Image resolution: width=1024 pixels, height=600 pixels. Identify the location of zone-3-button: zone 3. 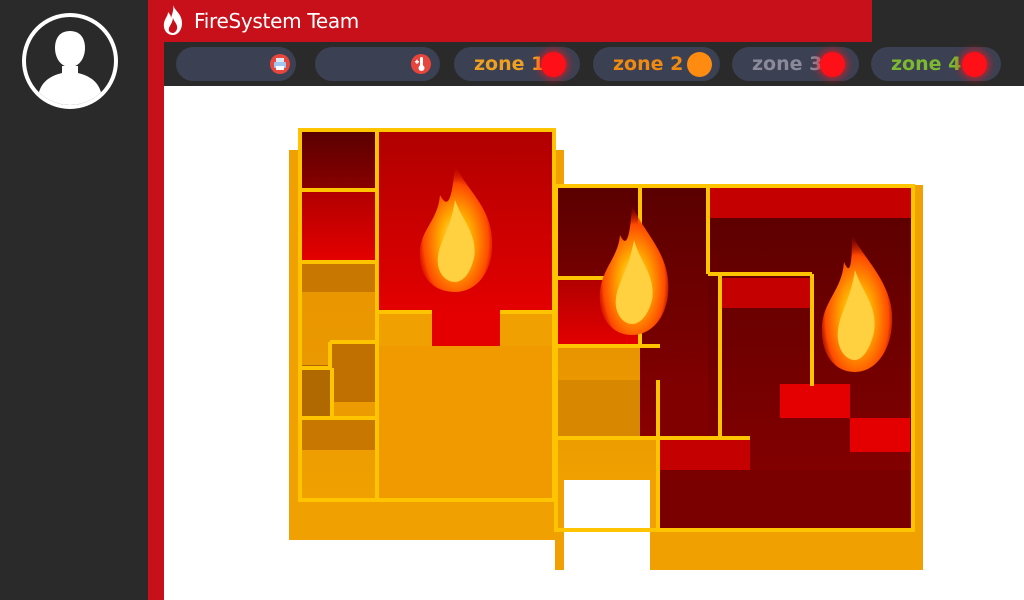
(795, 64).